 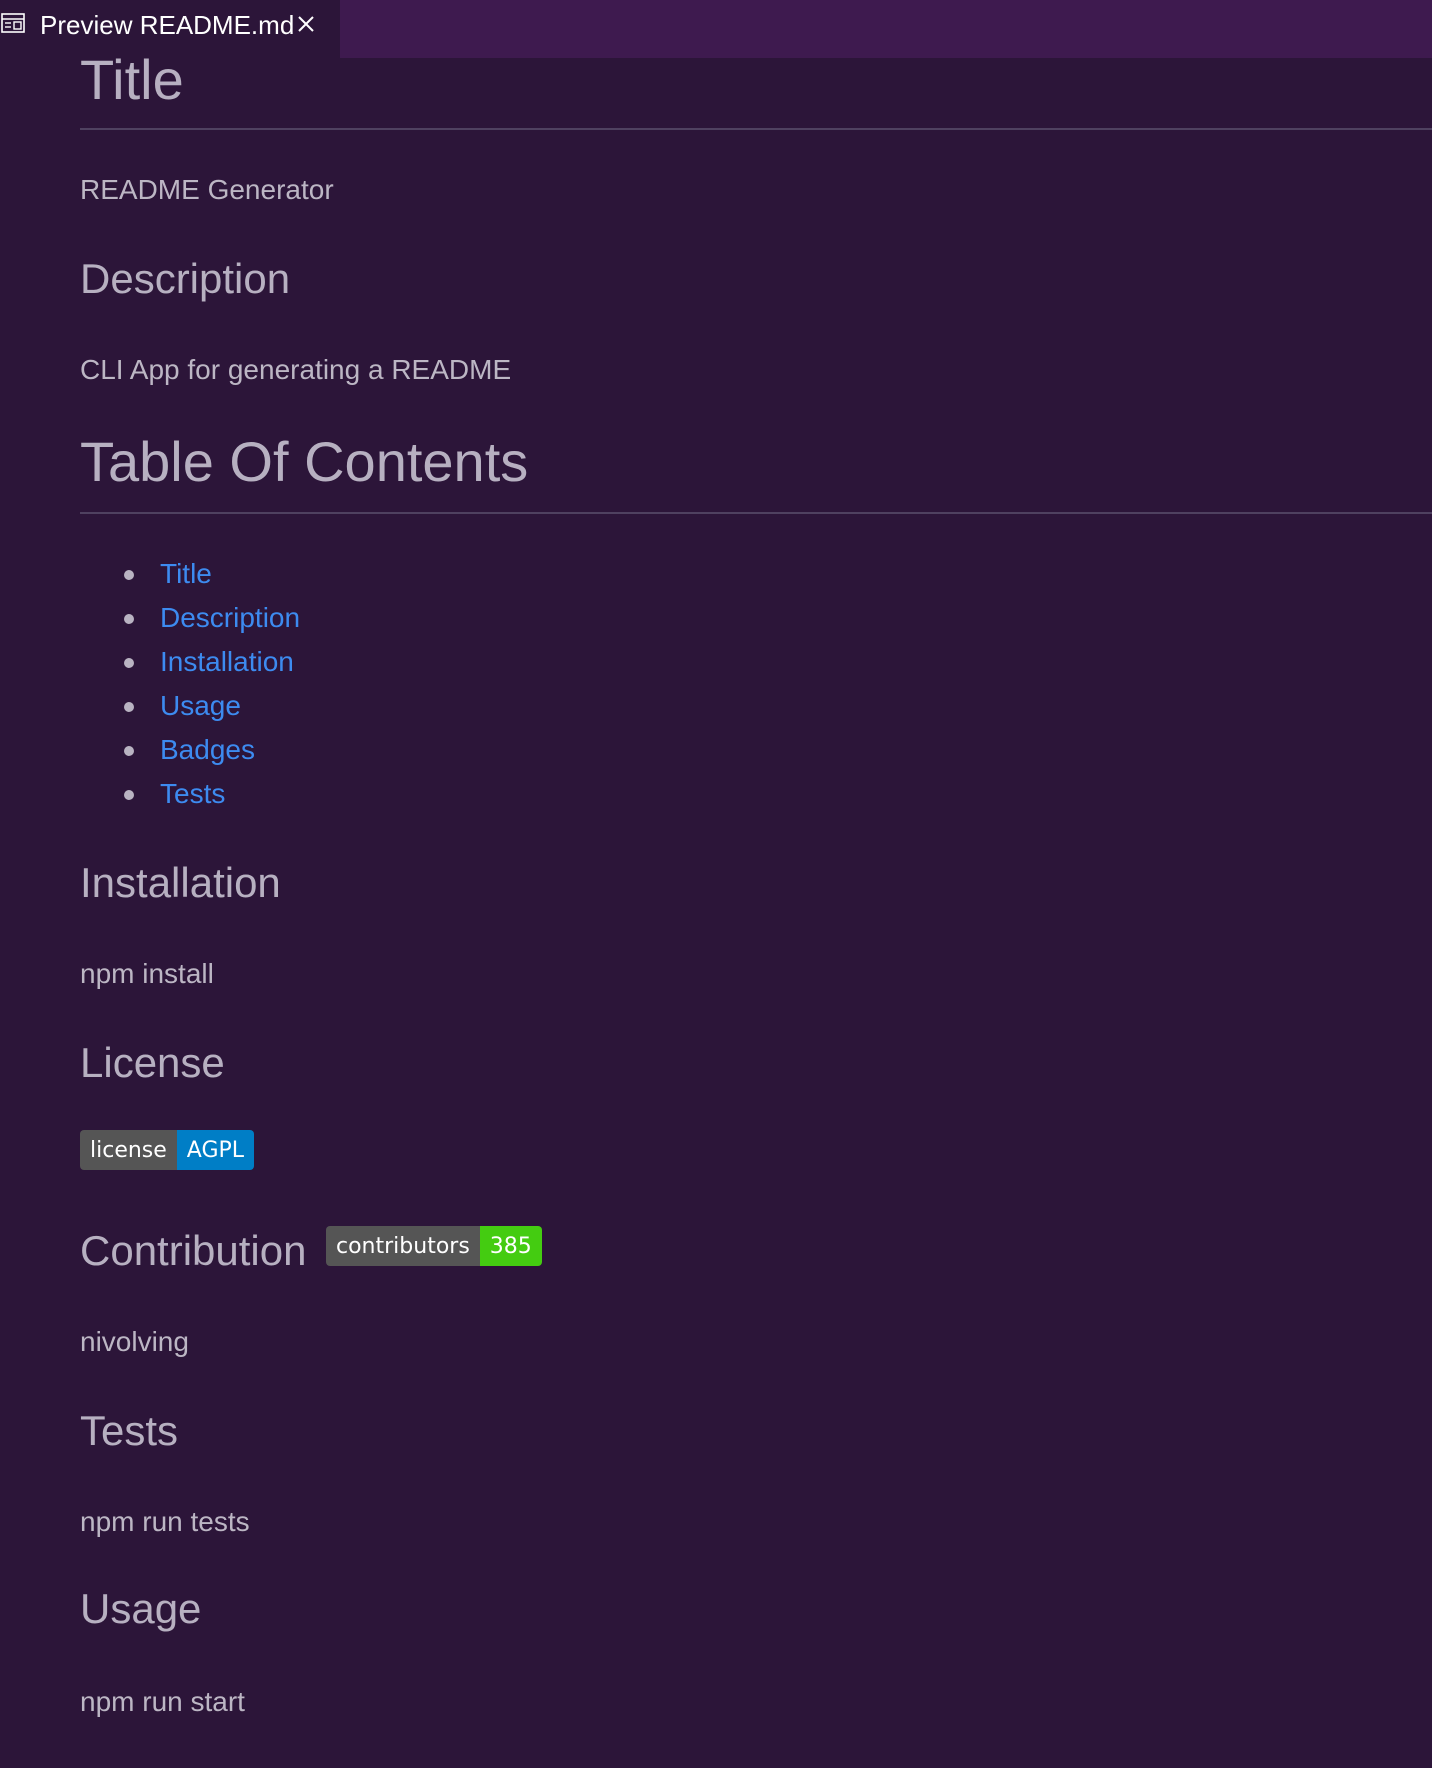 I want to click on tab-label: Preview README.md, so click(x=167, y=25).